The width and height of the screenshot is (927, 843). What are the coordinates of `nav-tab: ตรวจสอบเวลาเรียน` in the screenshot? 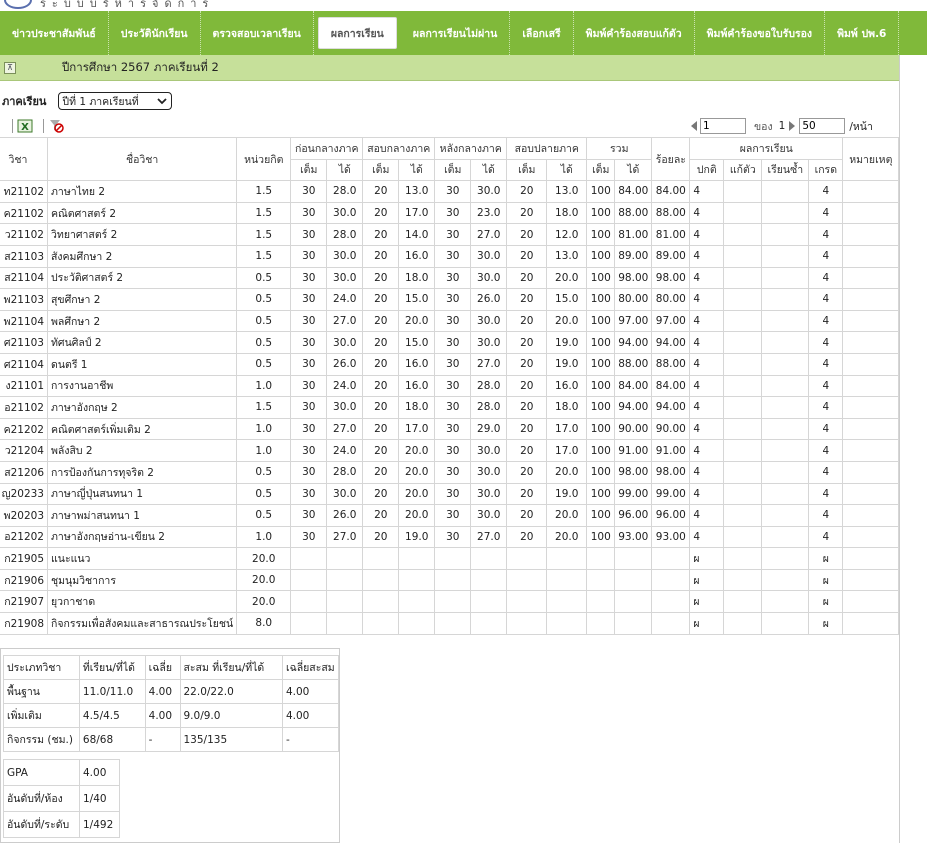 It's located at (257, 33).